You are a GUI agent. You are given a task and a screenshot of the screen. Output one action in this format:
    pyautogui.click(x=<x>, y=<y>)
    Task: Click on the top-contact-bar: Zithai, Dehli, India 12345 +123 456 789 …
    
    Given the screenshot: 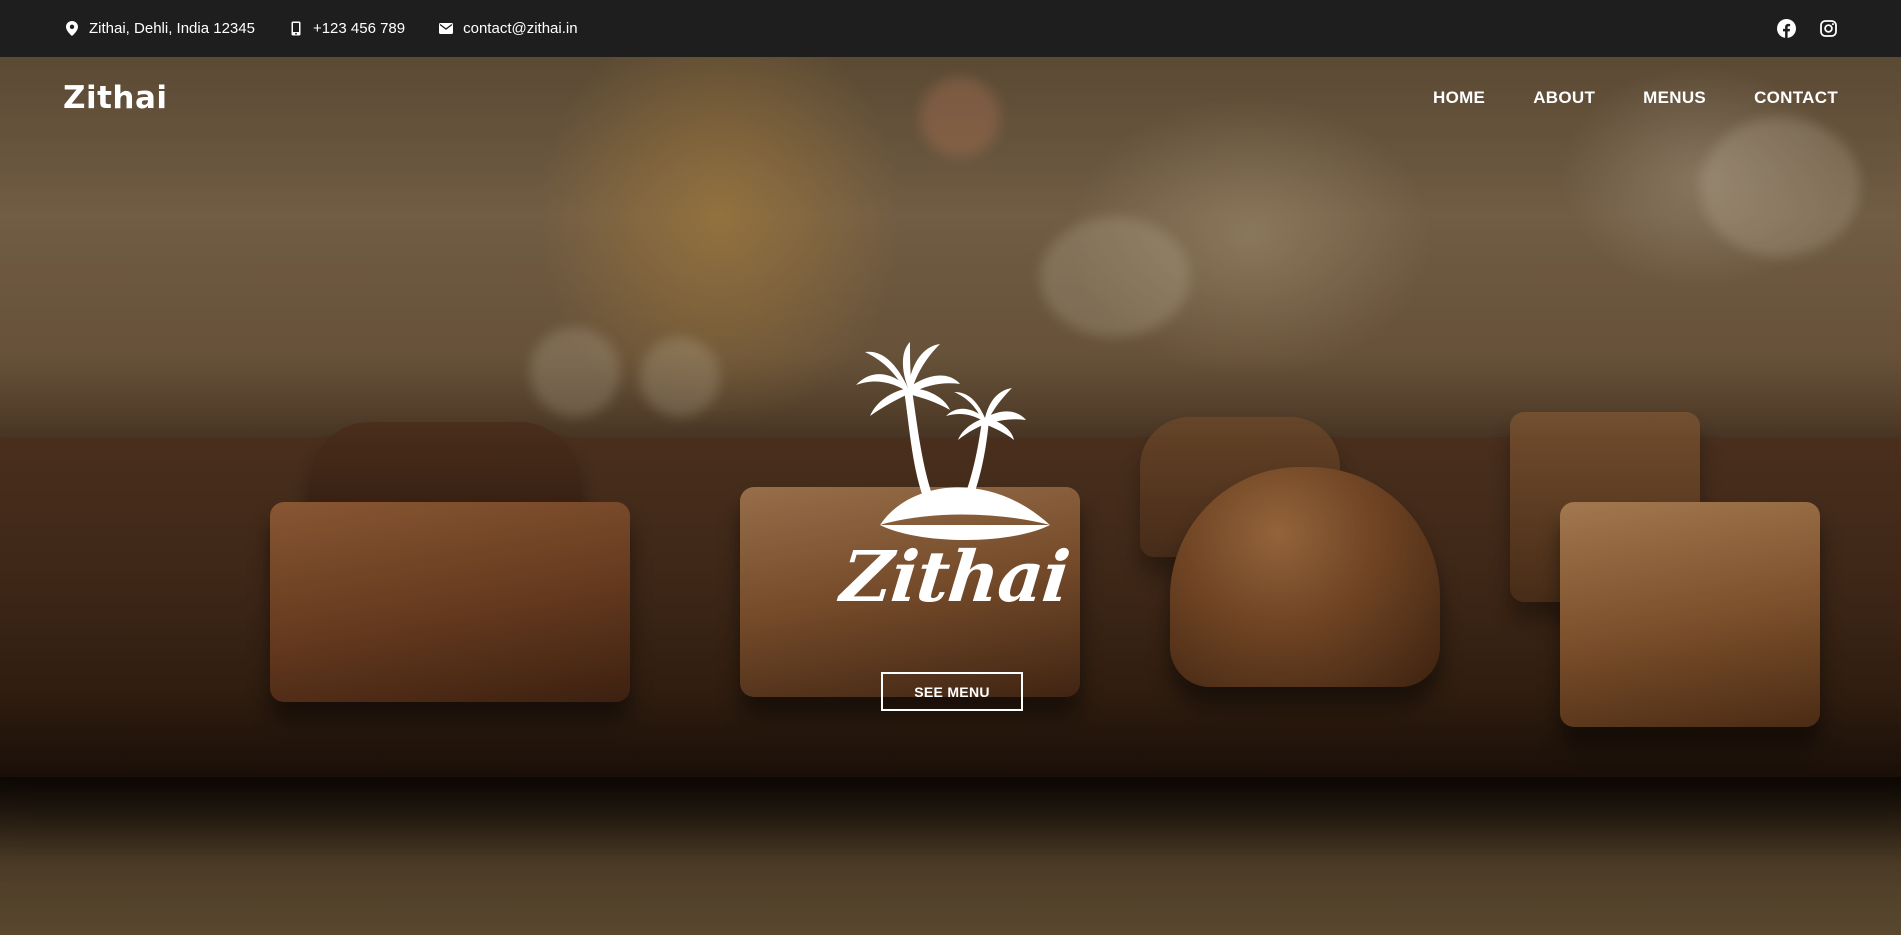 What is the action you would take?
    pyautogui.click(x=950, y=28)
    